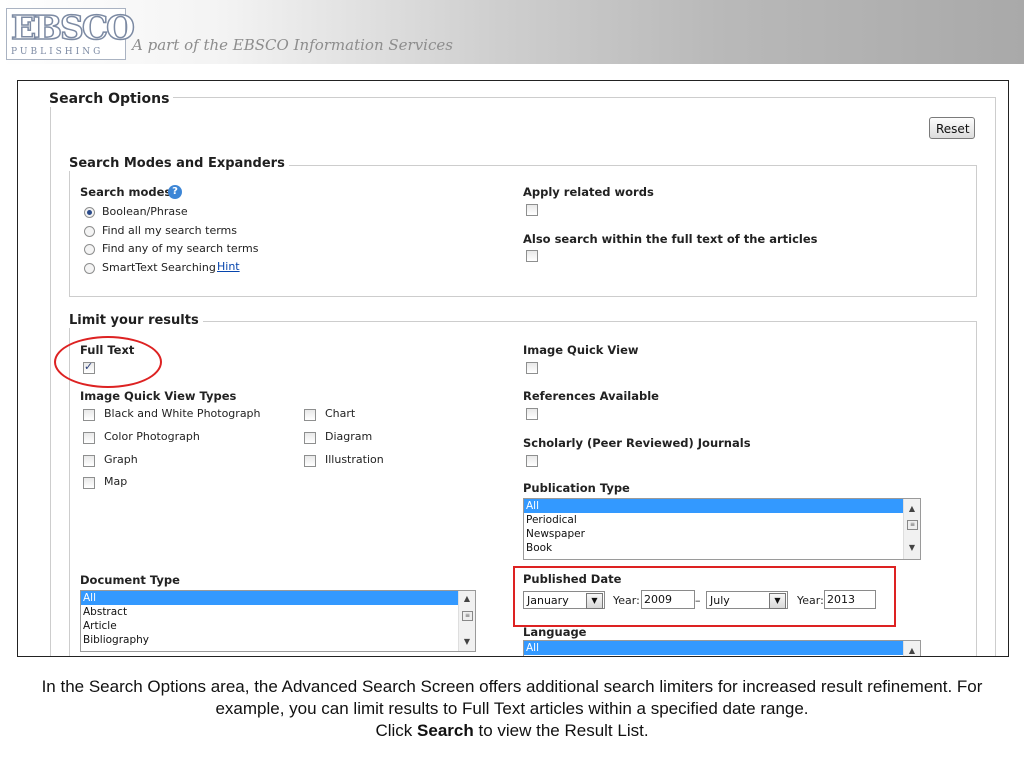 The image size is (1024, 768). What do you see at coordinates (121, 459) in the screenshot?
I see `graph-label: Graph` at bounding box center [121, 459].